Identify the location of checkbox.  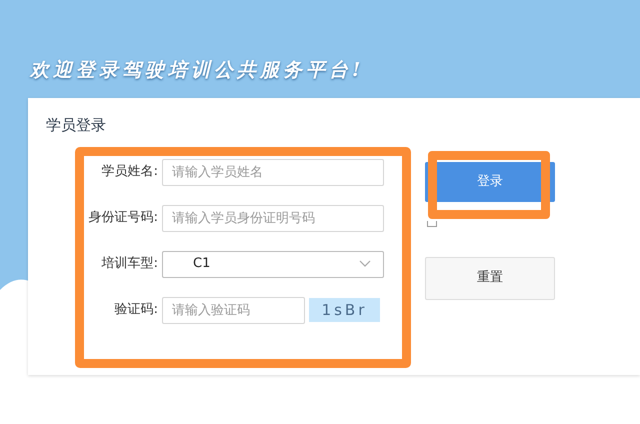
(432, 223).